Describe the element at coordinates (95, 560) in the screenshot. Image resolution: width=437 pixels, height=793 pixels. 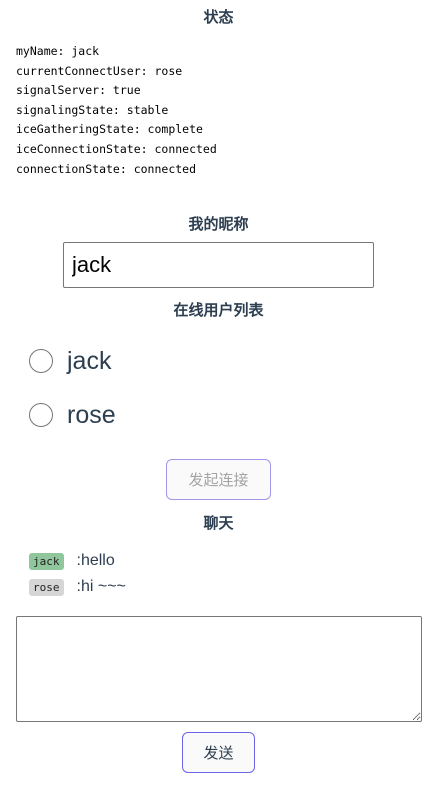
I see `message-text: :hello` at that location.